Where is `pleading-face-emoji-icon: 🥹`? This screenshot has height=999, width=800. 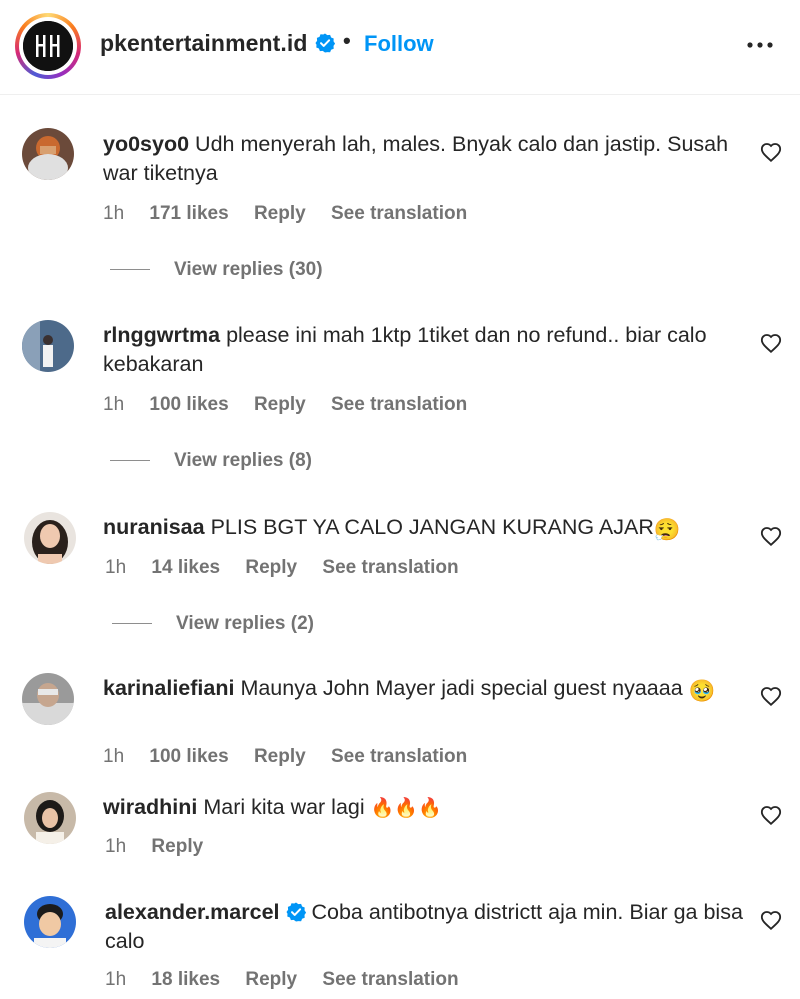
pleading-face-emoji-icon: 🥹 is located at coordinates (702, 691).